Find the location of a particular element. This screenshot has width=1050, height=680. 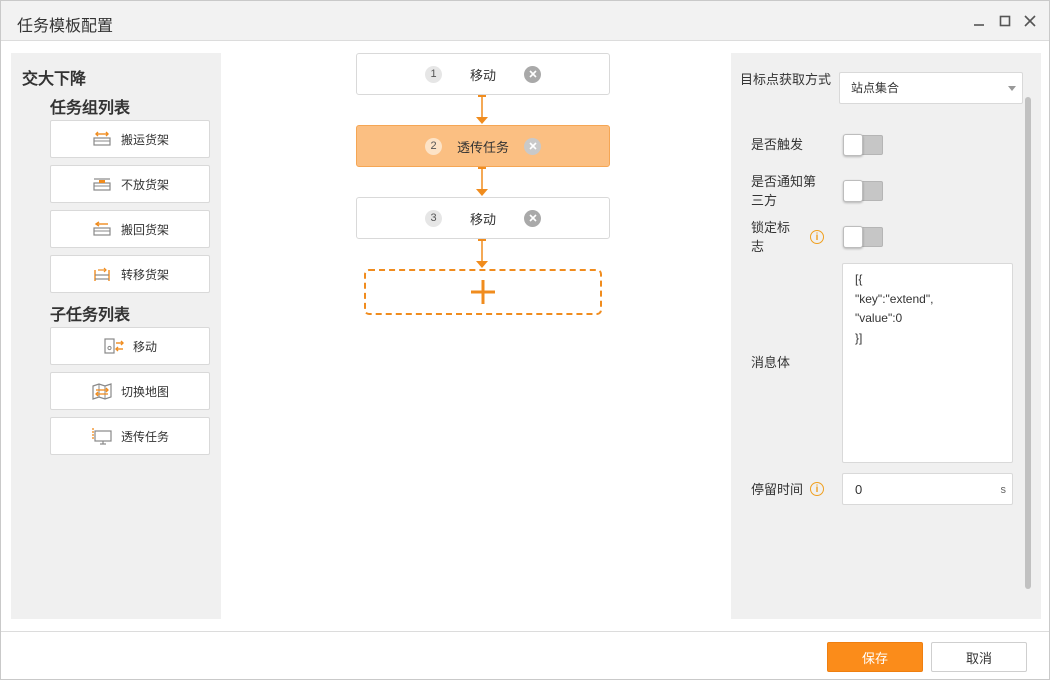

subtask-item-passthrough-task: 透传任务 is located at coordinates (130, 436).